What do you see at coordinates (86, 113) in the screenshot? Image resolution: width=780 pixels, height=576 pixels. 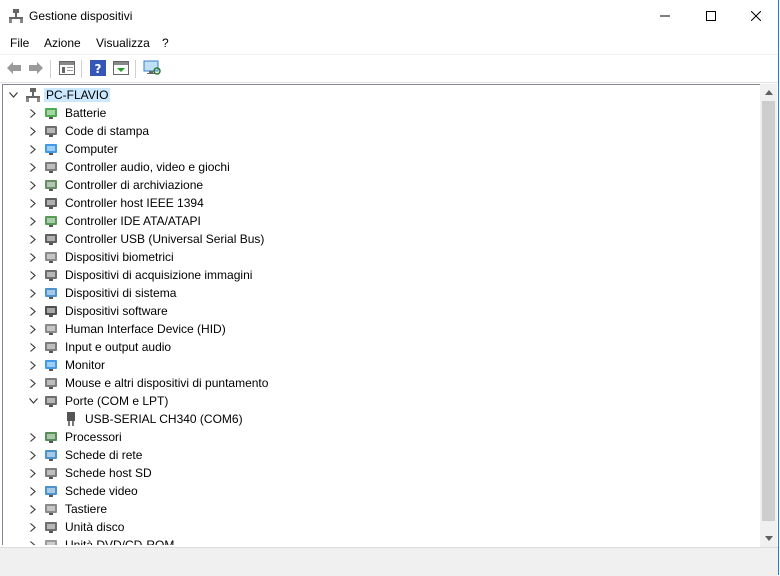 I see `tree-item-label: Batterie` at bounding box center [86, 113].